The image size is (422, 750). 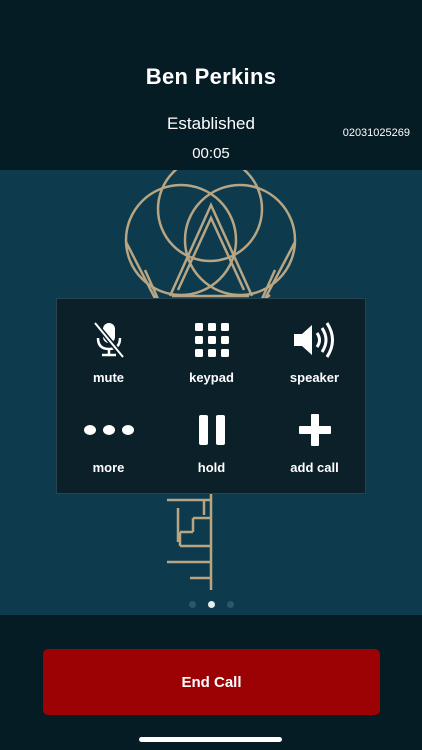 What do you see at coordinates (108, 430) in the screenshot?
I see `more-dots-icon` at bounding box center [108, 430].